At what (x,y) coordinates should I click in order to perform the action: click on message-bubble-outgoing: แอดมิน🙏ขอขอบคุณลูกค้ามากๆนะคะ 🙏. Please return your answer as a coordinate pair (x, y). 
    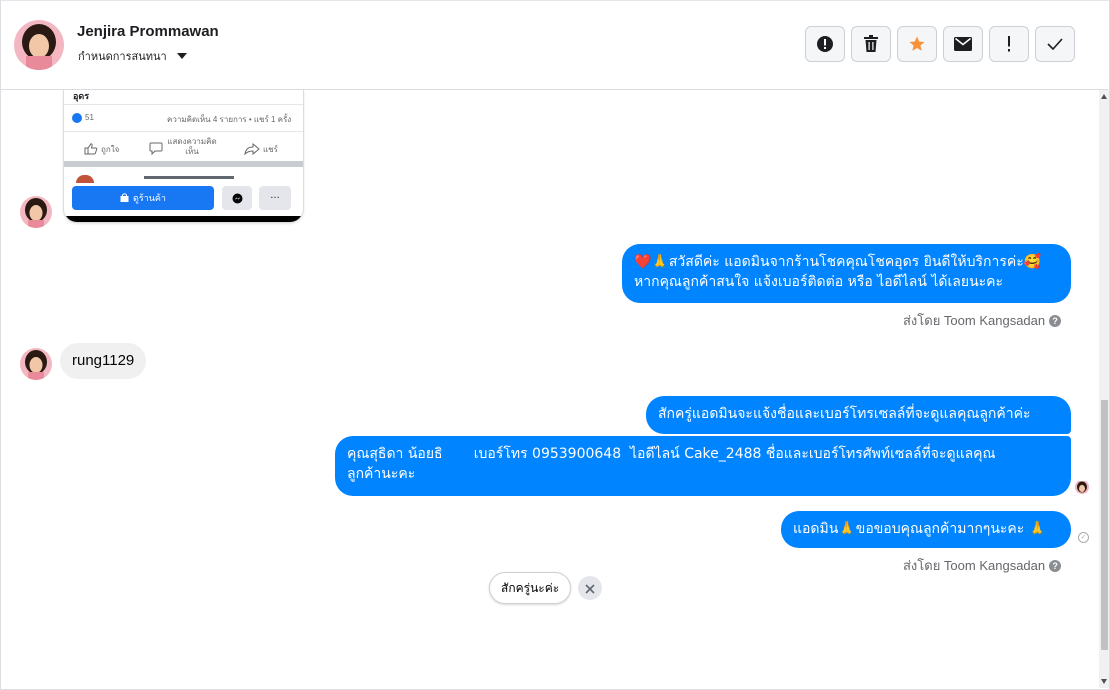
    Looking at the image, I should click on (926, 529).